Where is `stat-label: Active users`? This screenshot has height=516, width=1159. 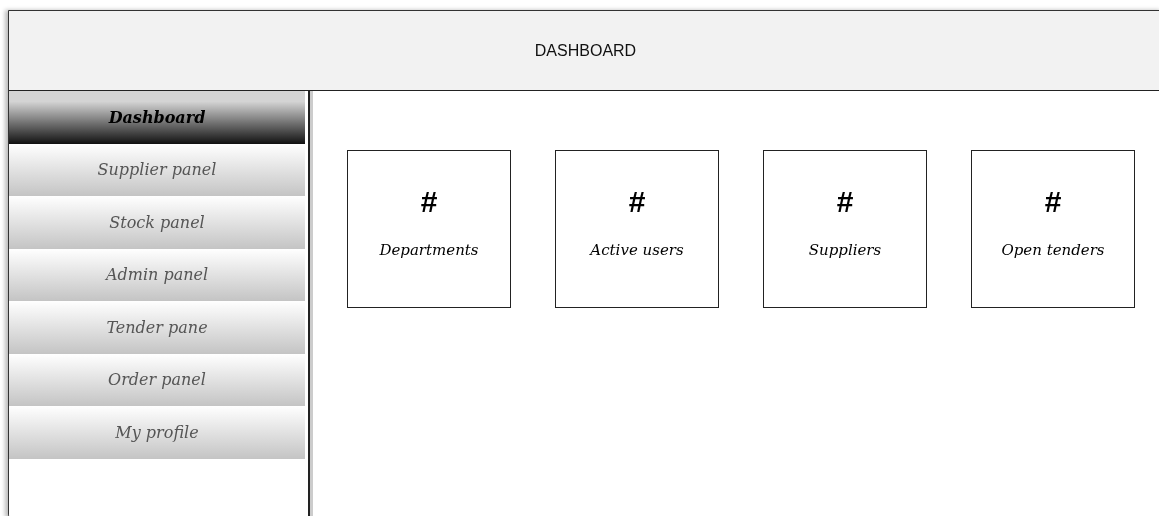
stat-label: Active users is located at coordinates (637, 250).